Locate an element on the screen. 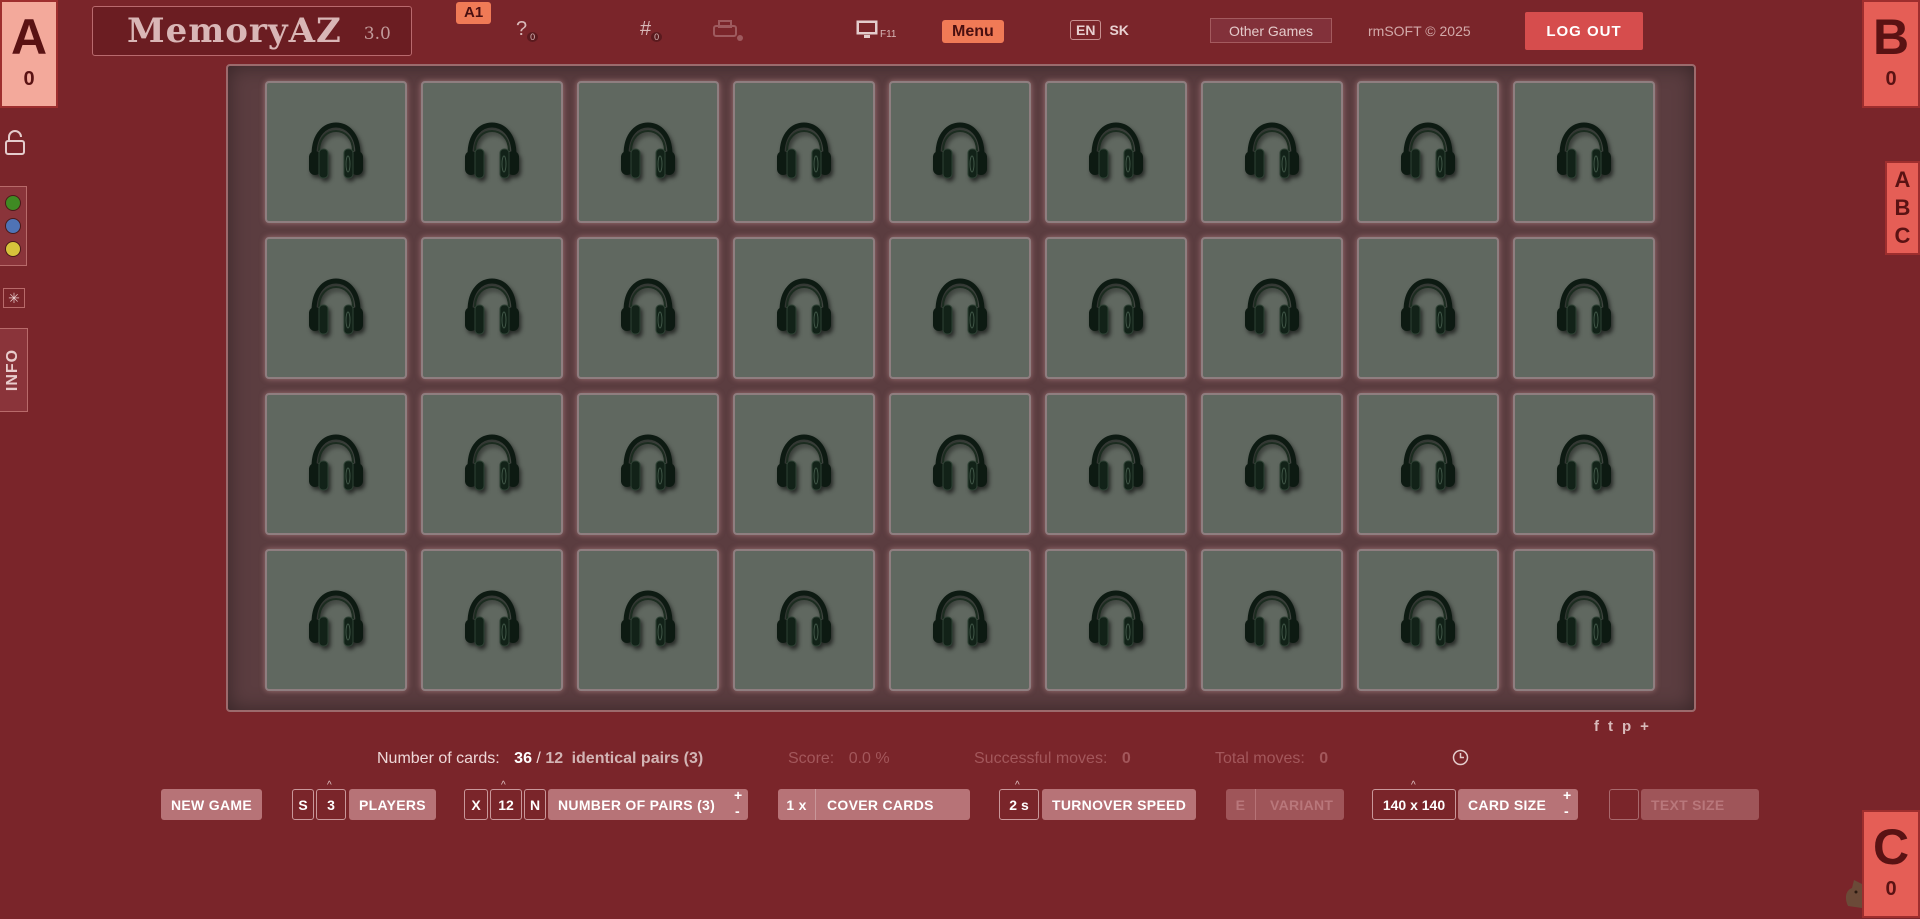 The width and height of the screenshot is (1920, 919). turnover-speed-button: TURNOVER SPEED is located at coordinates (1119, 804).